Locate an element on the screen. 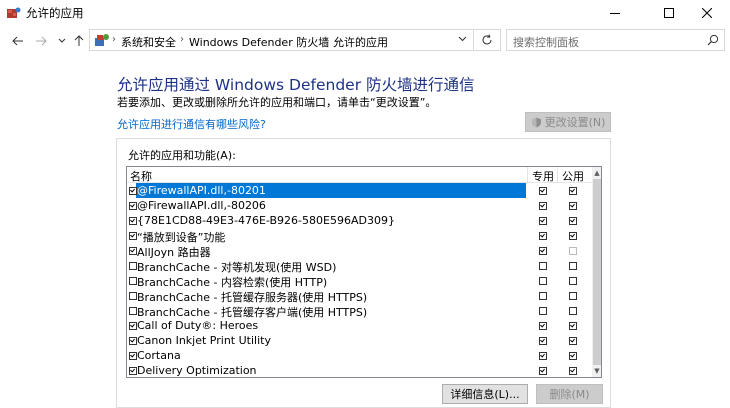  search-input: 搜索控制面板 is located at coordinates (615, 40).